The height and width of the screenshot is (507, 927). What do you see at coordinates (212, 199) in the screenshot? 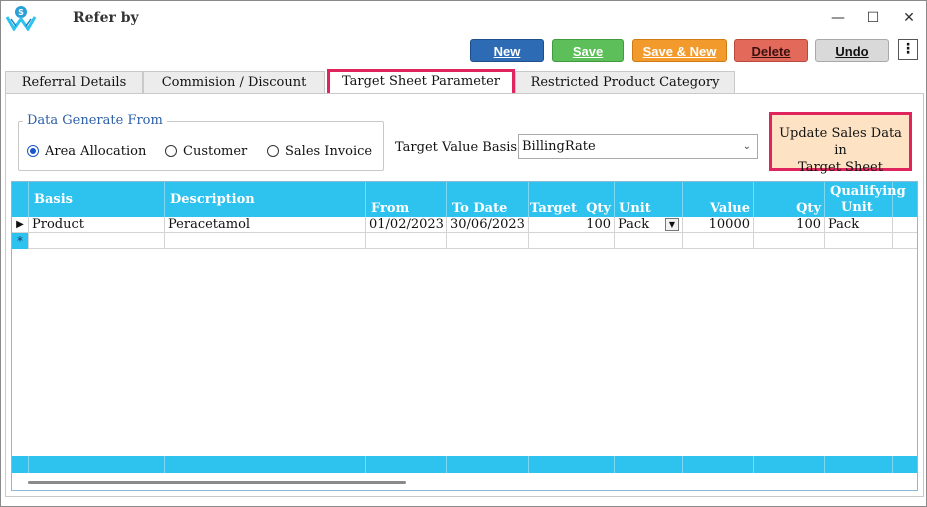
I see `column-header-label: Description` at bounding box center [212, 199].